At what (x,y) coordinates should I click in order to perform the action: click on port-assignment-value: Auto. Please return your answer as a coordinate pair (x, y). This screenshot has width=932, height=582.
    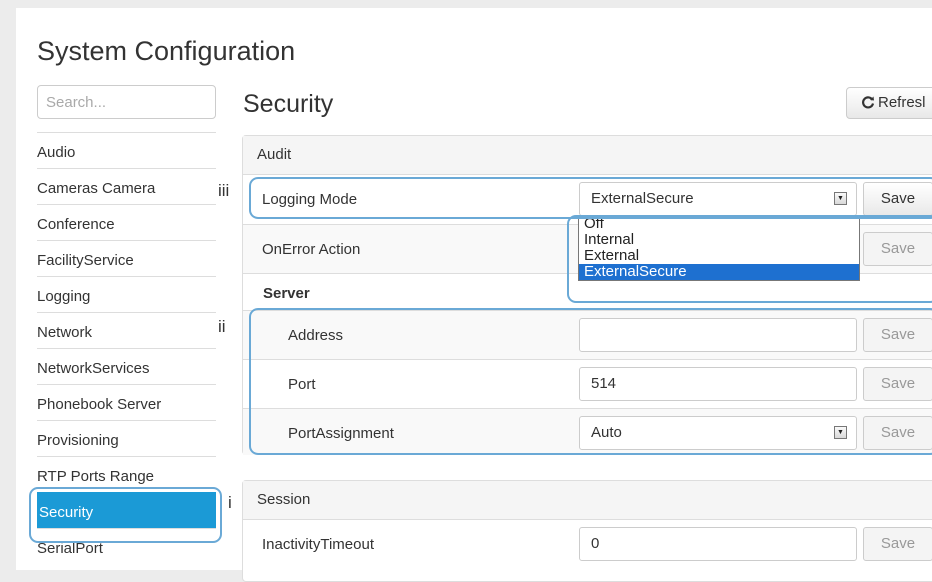
    Looking at the image, I should click on (606, 432).